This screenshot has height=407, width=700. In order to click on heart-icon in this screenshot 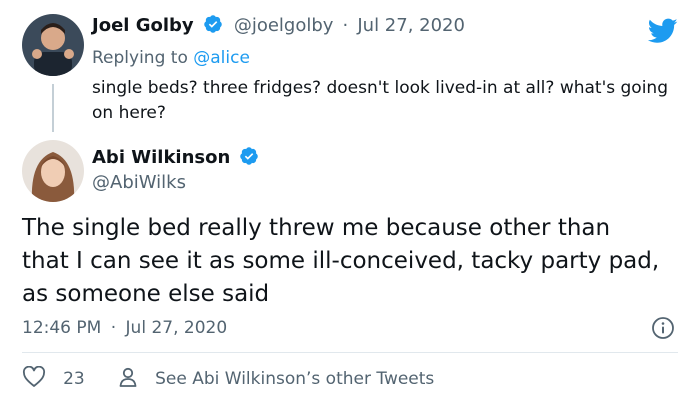, I will do `click(34, 376)`.